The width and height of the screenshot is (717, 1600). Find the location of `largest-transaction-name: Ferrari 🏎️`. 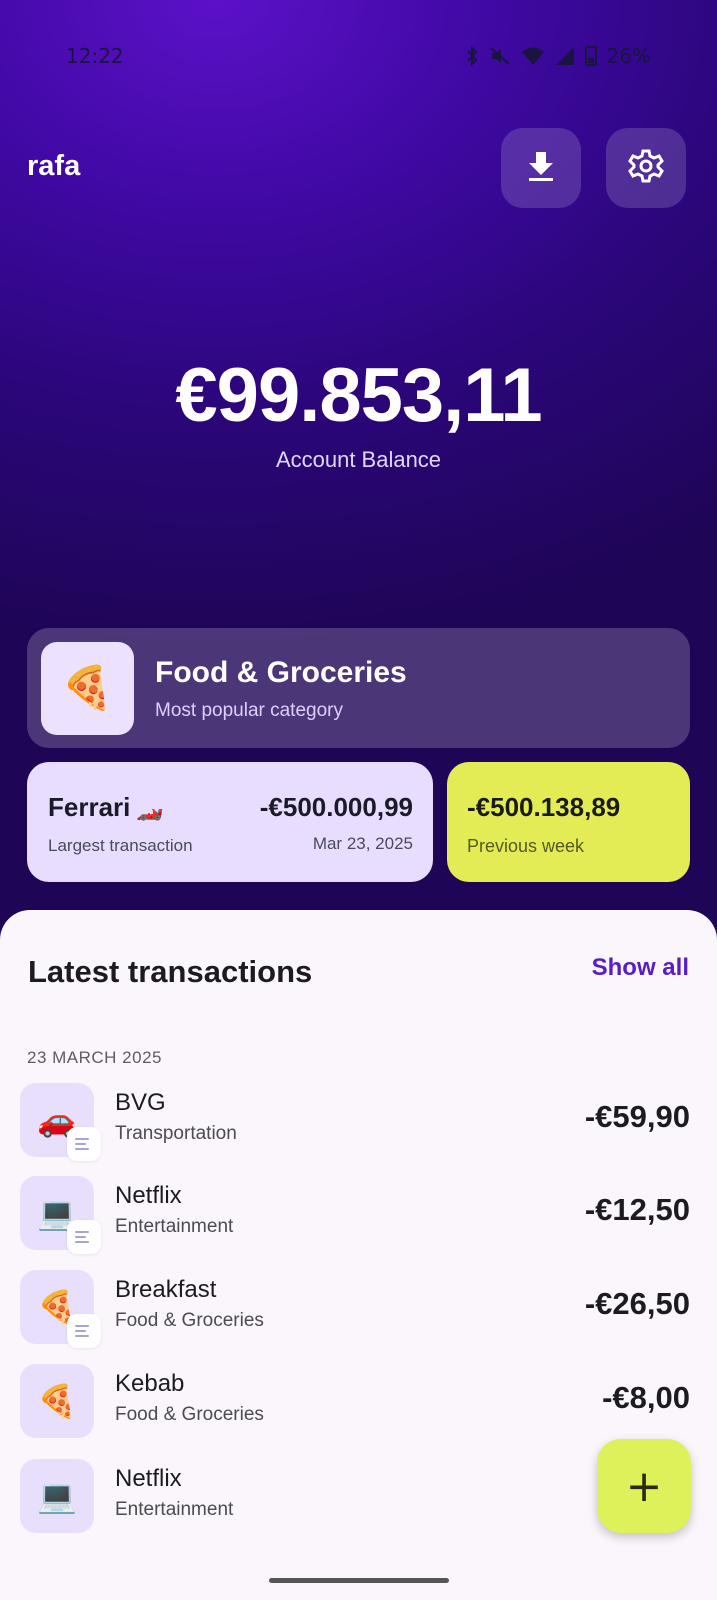

largest-transaction-name: Ferrari 🏎️ is located at coordinates (106, 807).